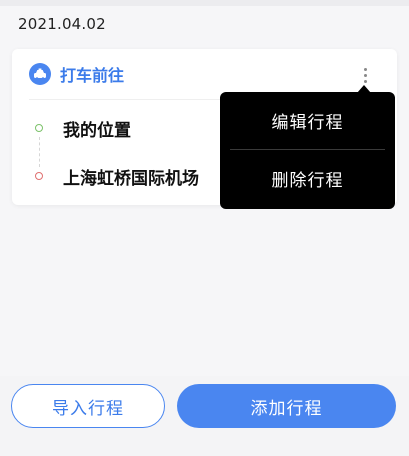 The width and height of the screenshot is (409, 456). I want to click on trip-mode-title: 打车前往, so click(92, 75).